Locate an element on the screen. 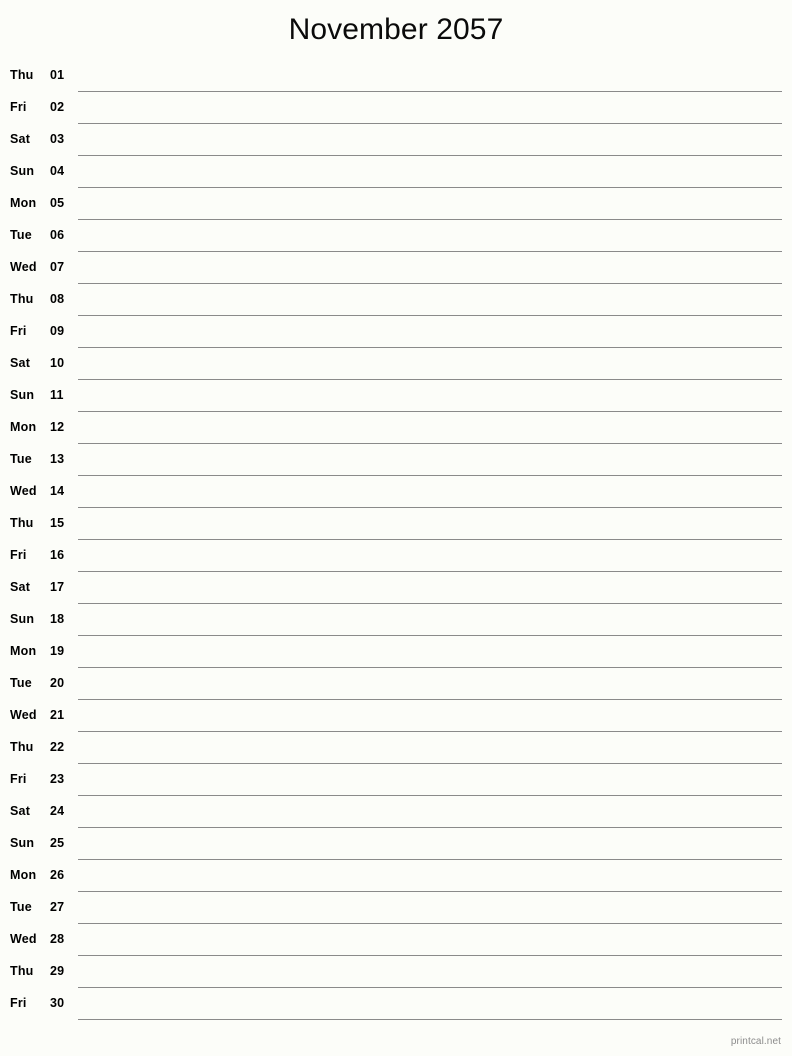 This screenshot has width=792, height=1056. day-number-label: 09 is located at coordinates (57, 331).